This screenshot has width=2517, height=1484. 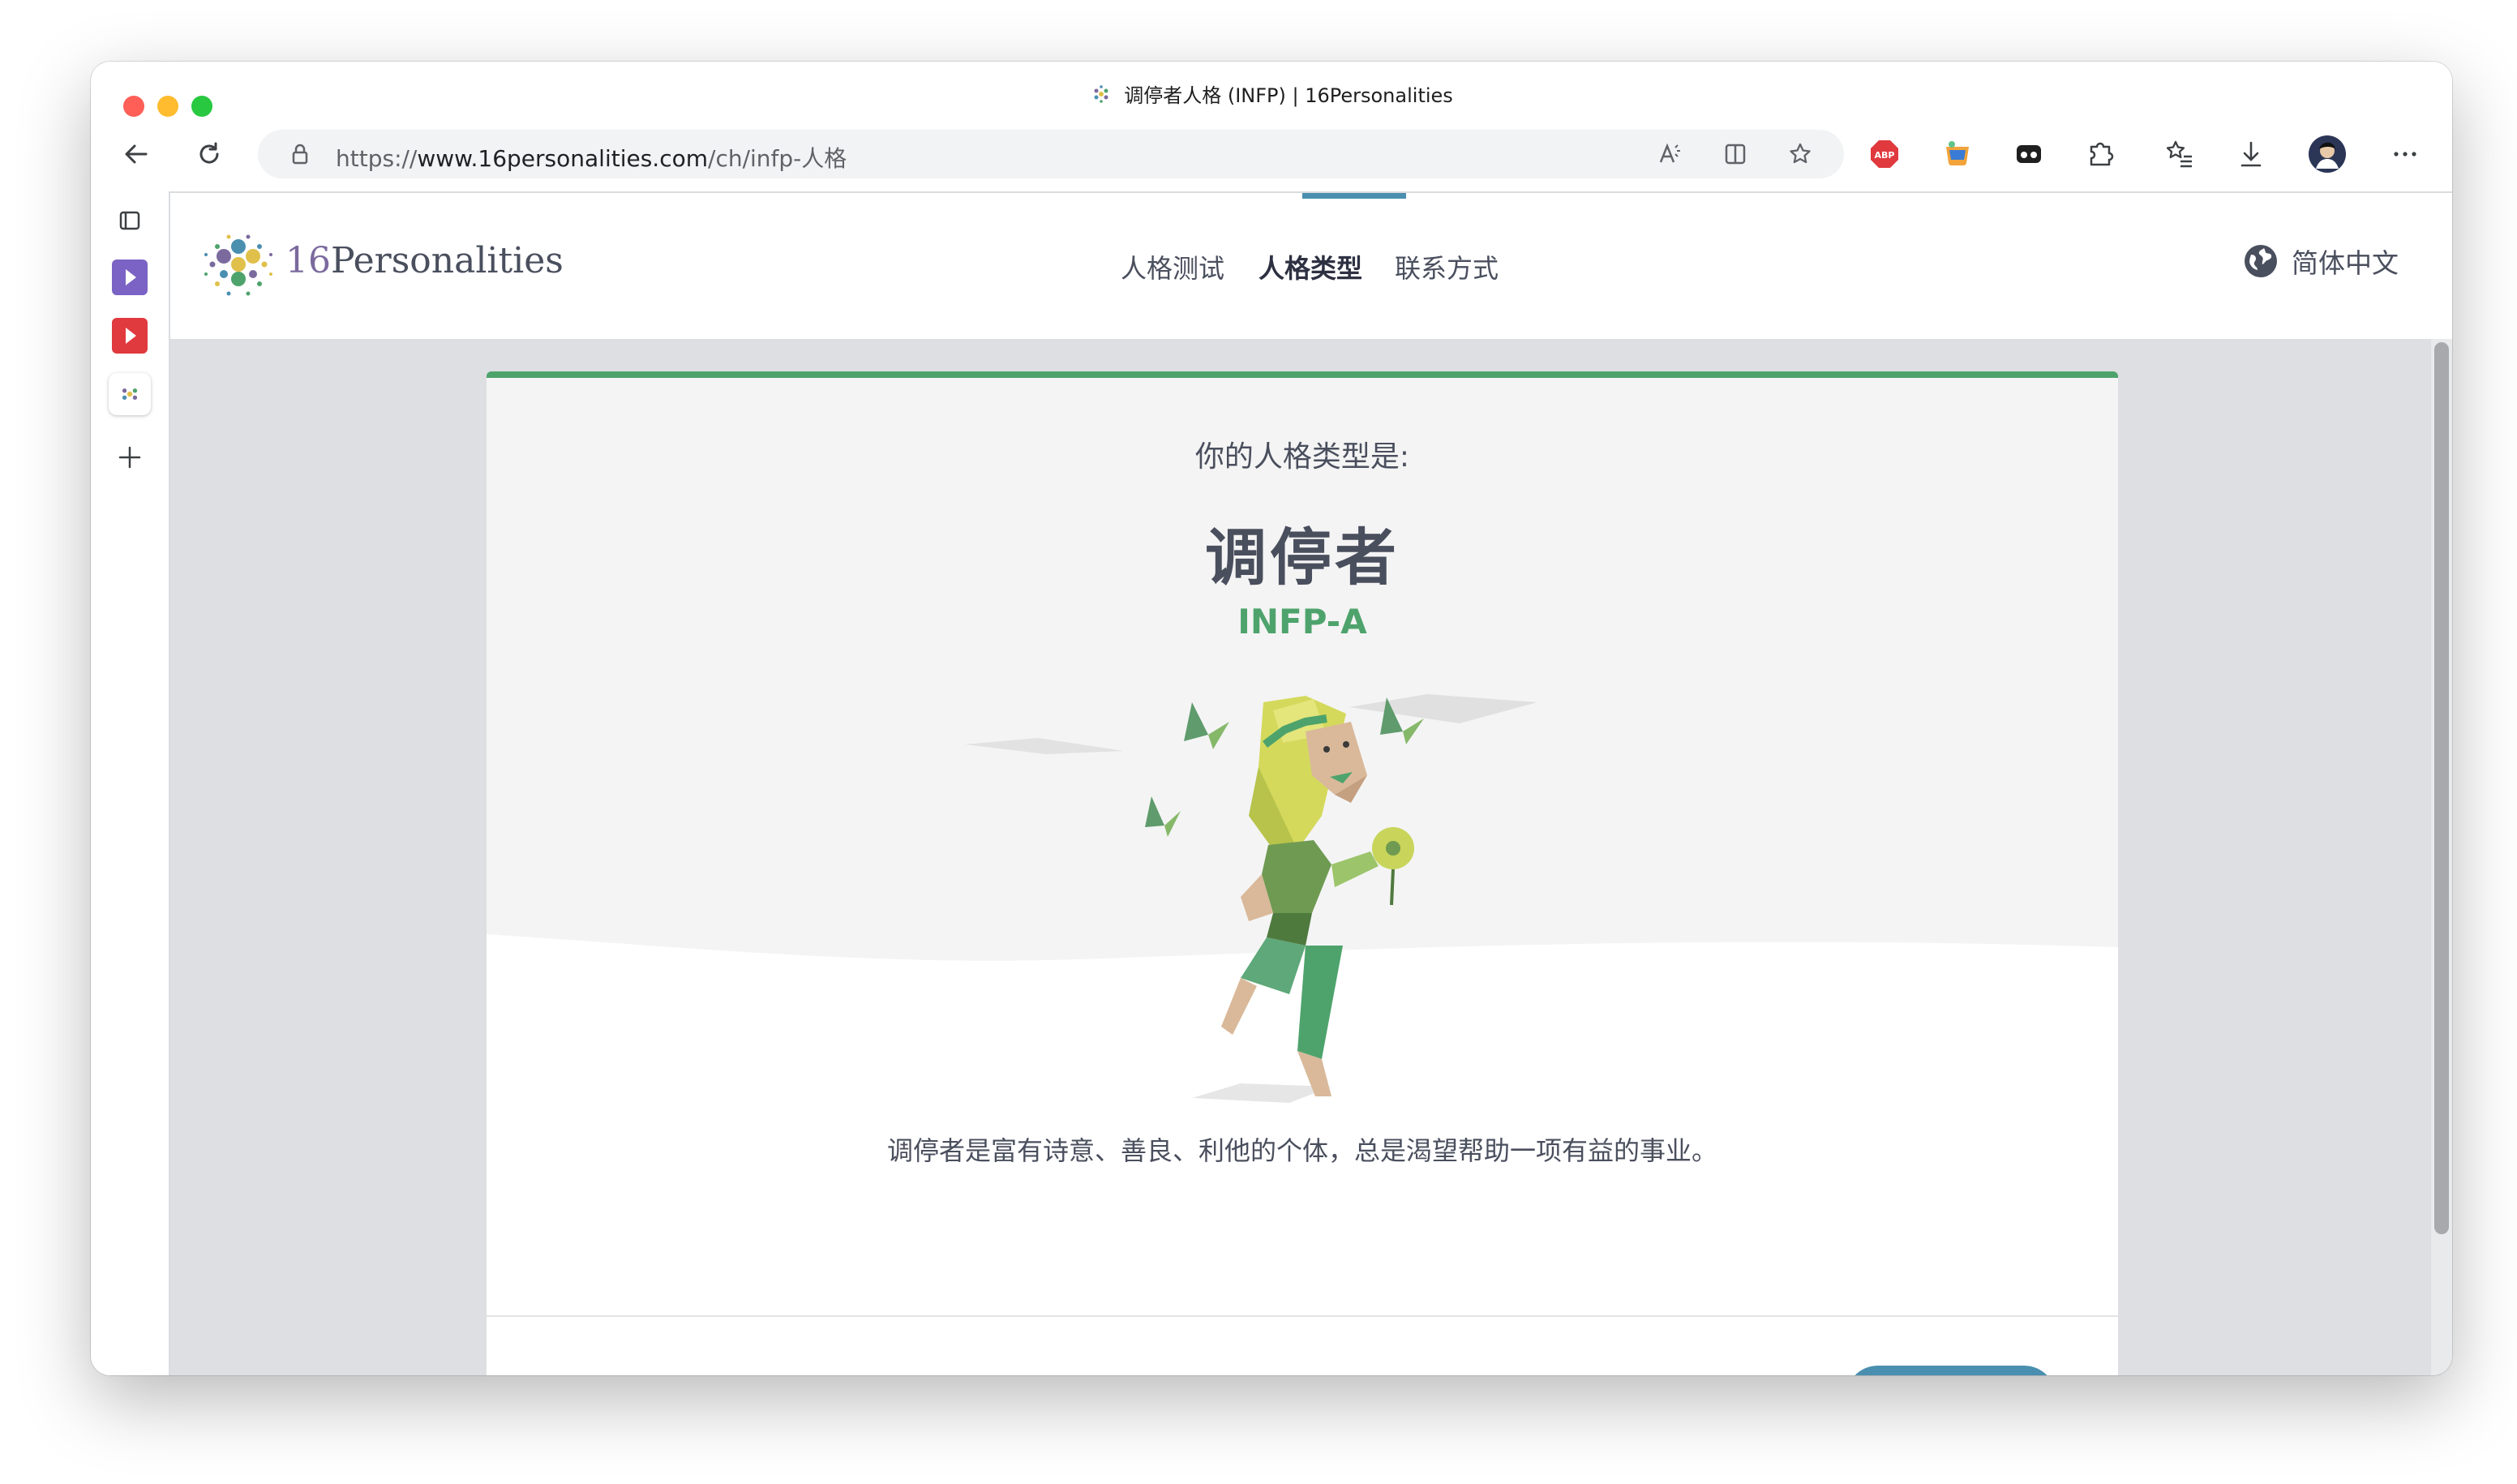 I want to click on tab-actions-icon, so click(x=129, y=220).